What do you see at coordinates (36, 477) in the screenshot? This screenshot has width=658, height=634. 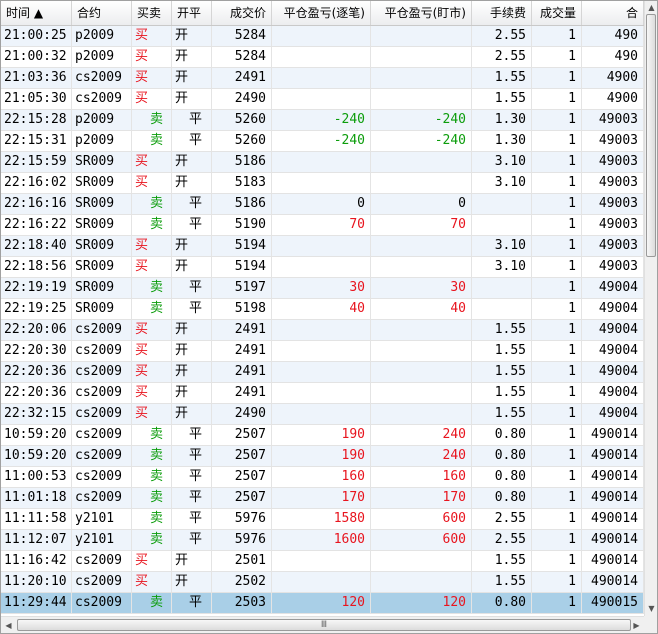 I see `cell-time: 11:00:53` at bounding box center [36, 477].